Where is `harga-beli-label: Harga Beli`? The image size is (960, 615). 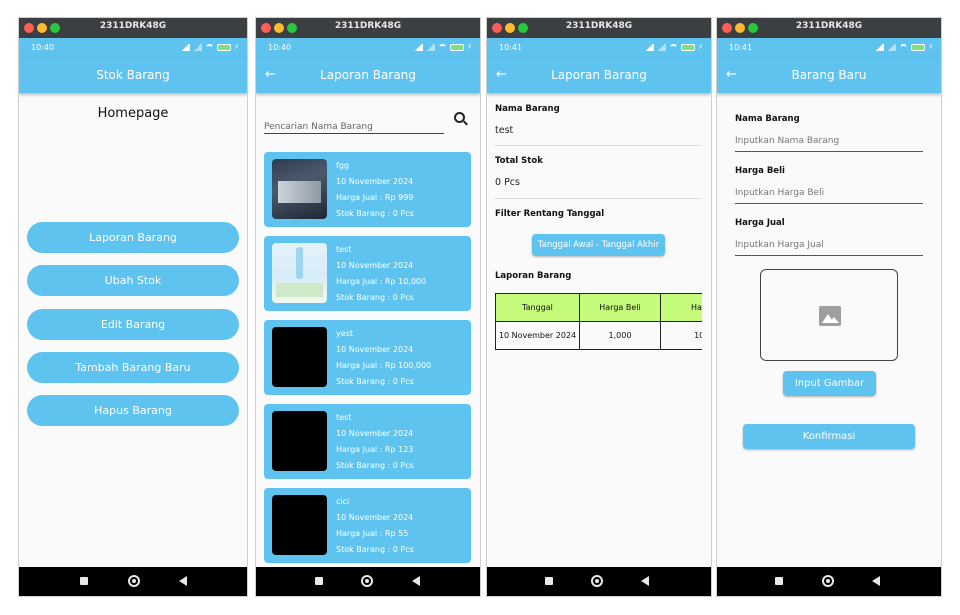
harga-beli-label: Harga Beli is located at coordinates (760, 171).